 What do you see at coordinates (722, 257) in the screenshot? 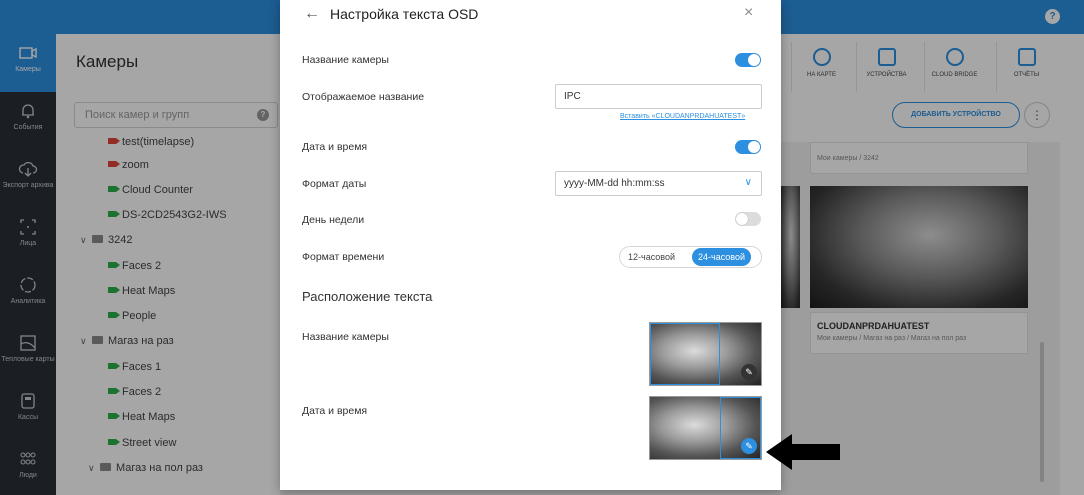
I see `time-format-24h: 24-часовой` at bounding box center [722, 257].